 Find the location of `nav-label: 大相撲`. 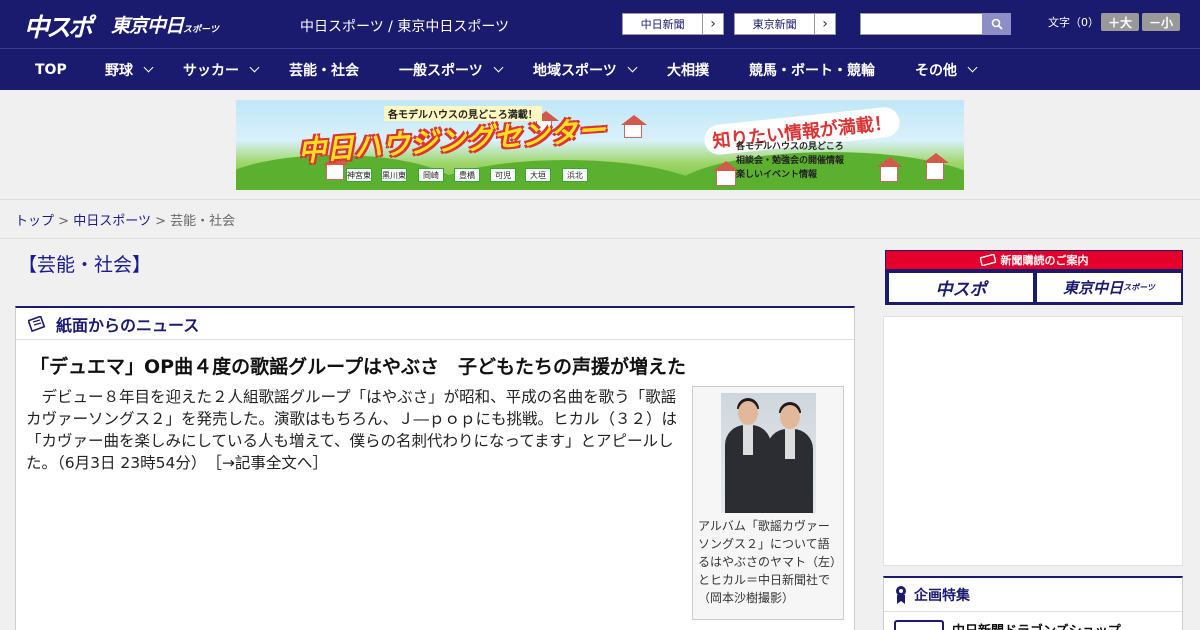

nav-label: 大相撲 is located at coordinates (688, 70).